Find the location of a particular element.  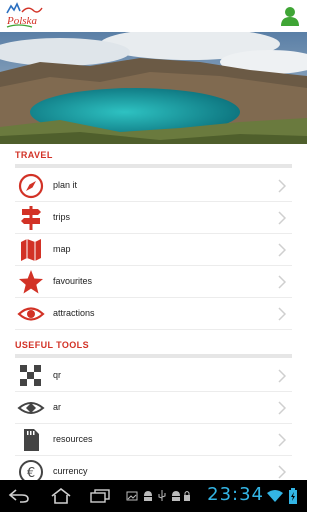

section-title-travel: TRAVEL is located at coordinates (34, 155).